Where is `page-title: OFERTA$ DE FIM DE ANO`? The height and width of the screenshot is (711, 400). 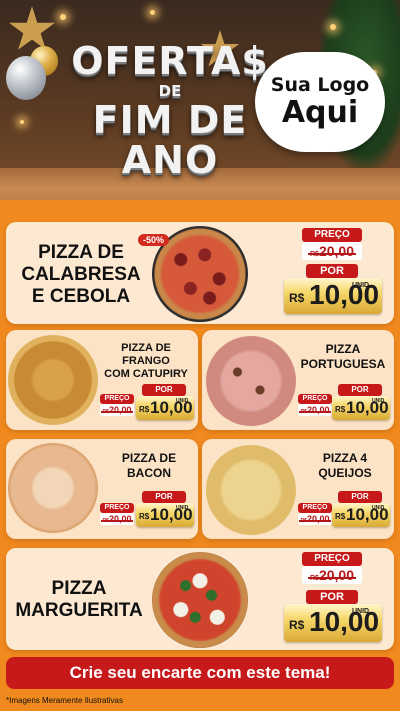
page-title: OFERTA$ DE FIM DE ANO is located at coordinates (170, 110).